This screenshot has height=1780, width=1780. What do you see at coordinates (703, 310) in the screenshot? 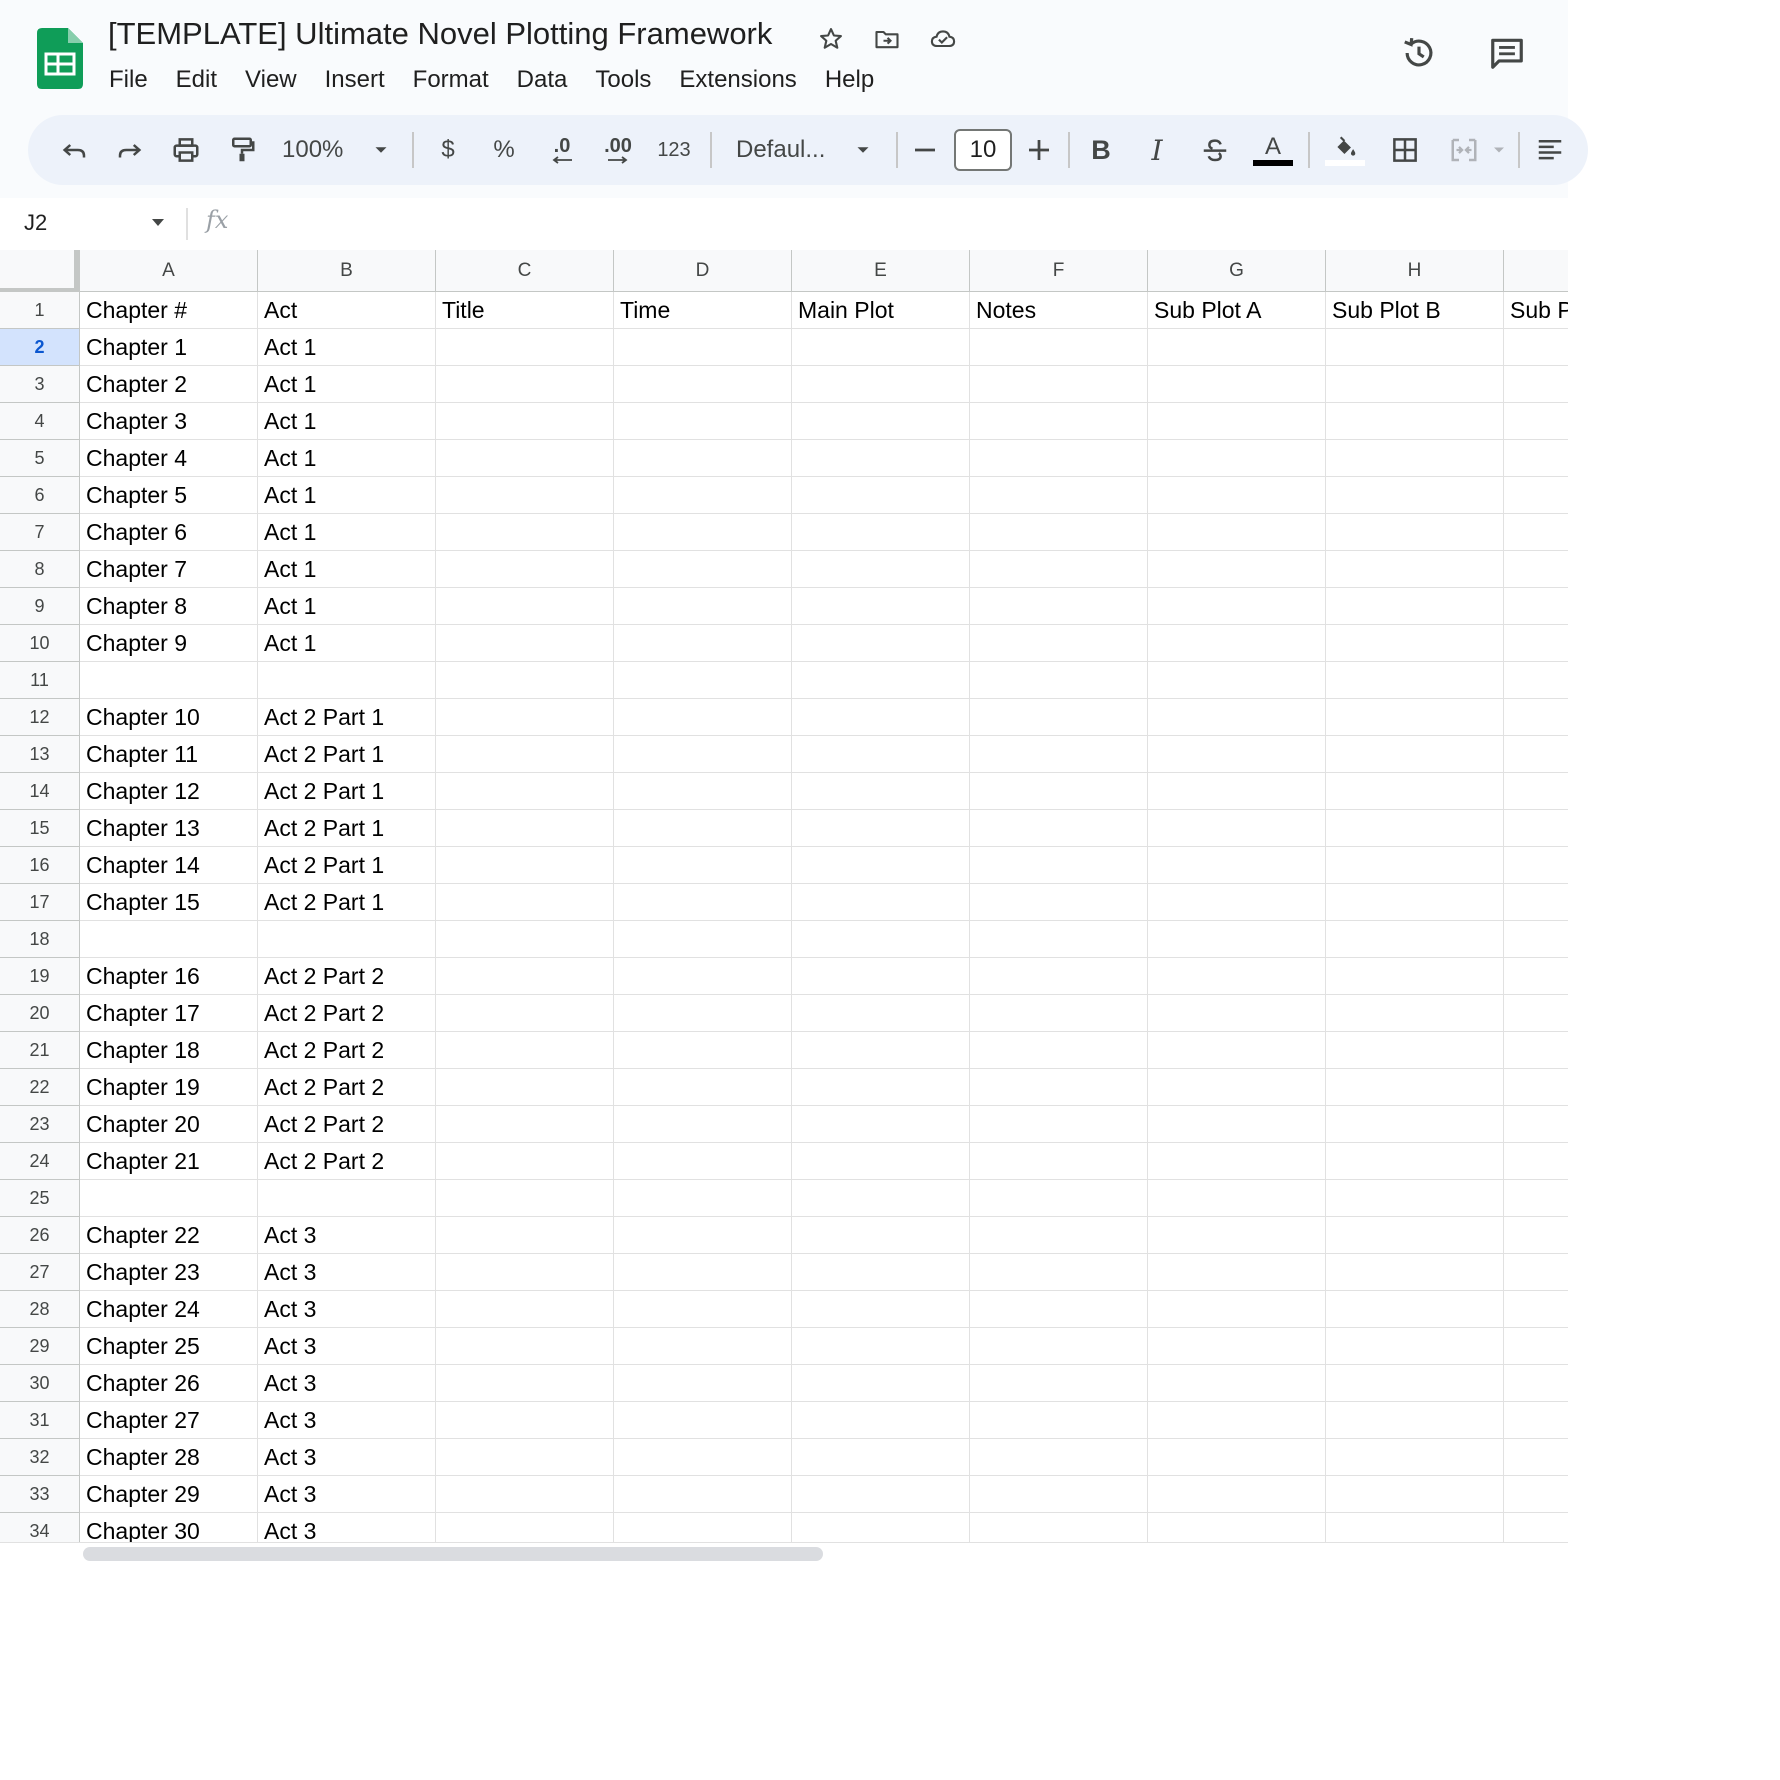
I see `grid-cell: Time` at bounding box center [703, 310].